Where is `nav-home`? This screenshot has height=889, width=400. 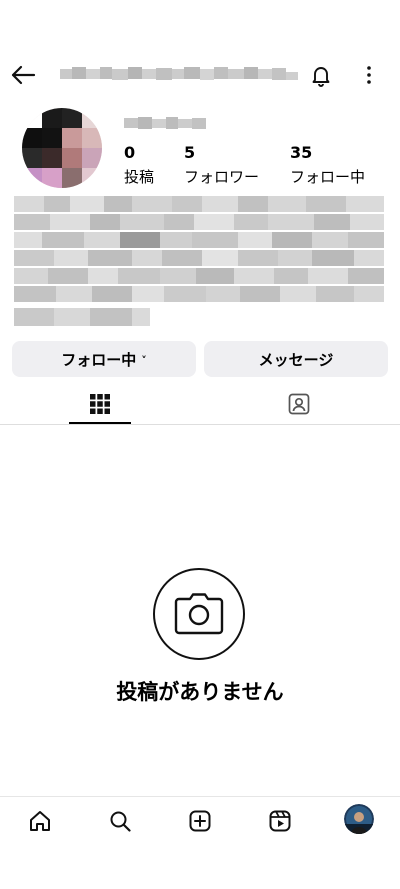 nav-home is located at coordinates (40, 821).